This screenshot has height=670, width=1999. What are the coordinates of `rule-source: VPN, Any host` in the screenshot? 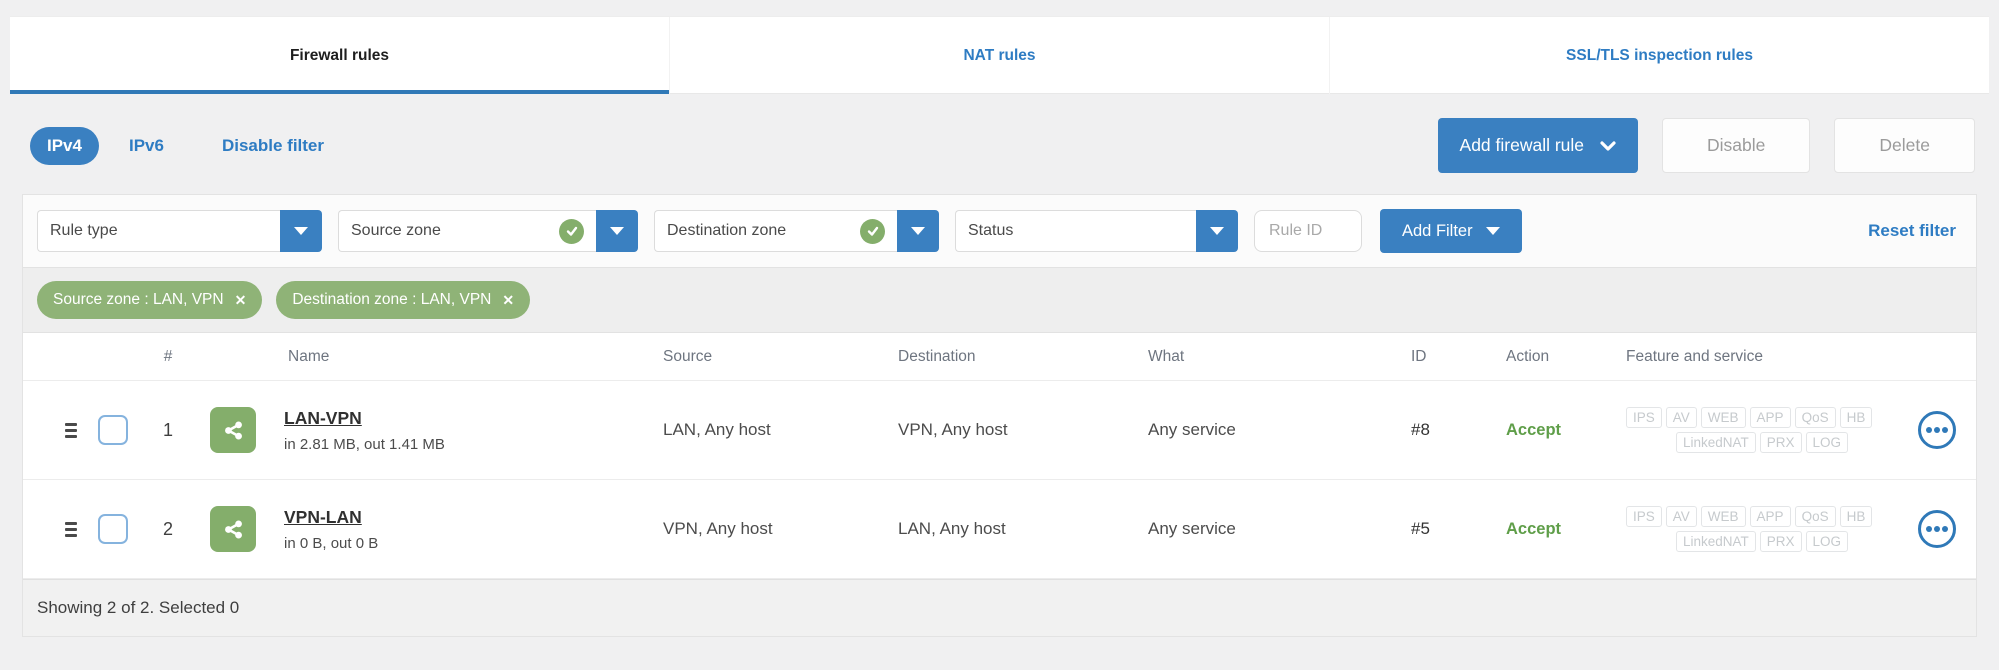 It's located at (718, 528).